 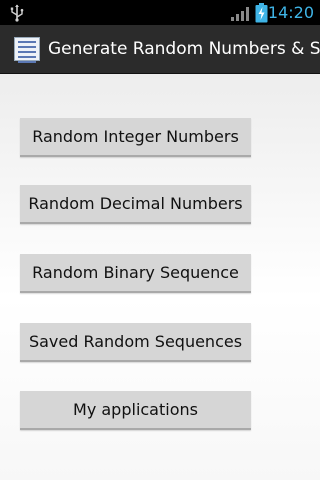 I want to click on action-bar: Generate Random Numbers & Seq, so click(x=160, y=49).